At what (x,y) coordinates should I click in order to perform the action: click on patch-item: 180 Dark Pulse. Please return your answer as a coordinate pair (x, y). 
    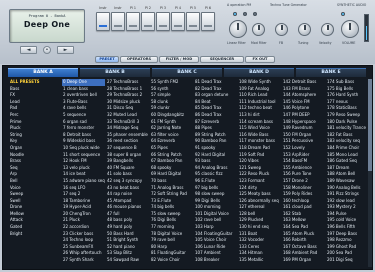
    Looking at the image, I should click on (347, 122).